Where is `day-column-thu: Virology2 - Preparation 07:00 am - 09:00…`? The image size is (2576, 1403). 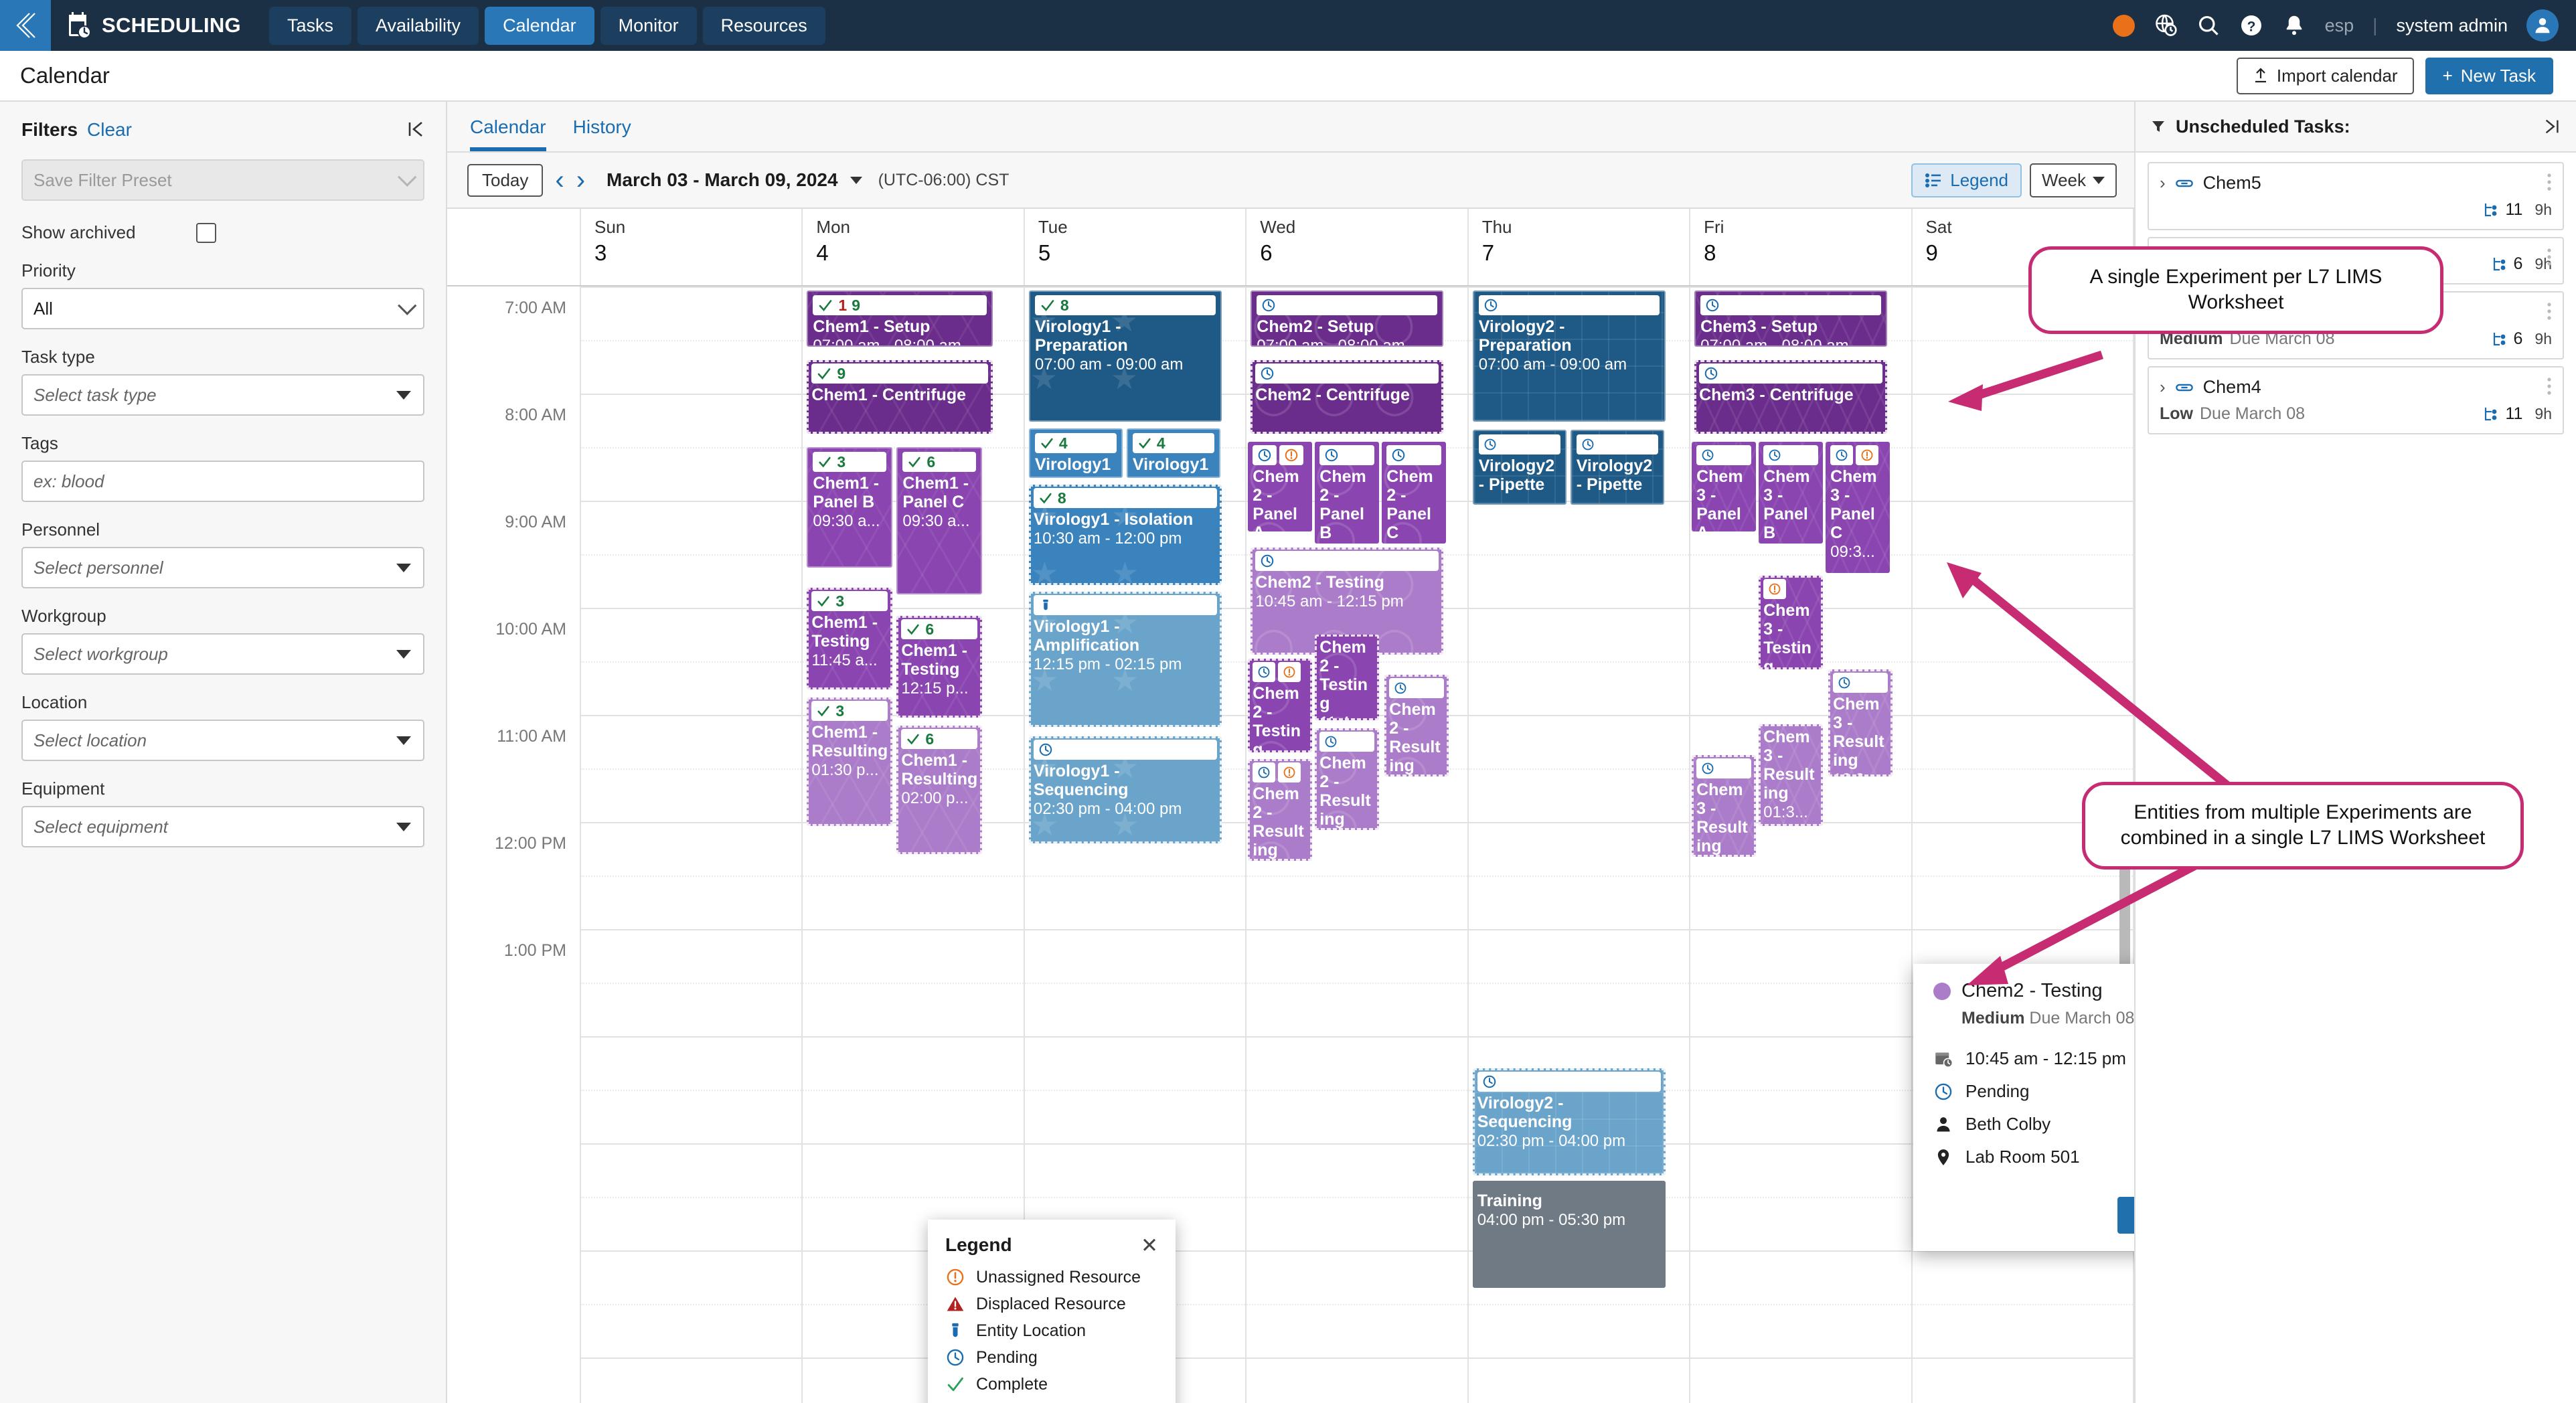 day-column-thu: Virology2 - Preparation 07:00 am - 09:00… is located at coordinates (1580, 844).